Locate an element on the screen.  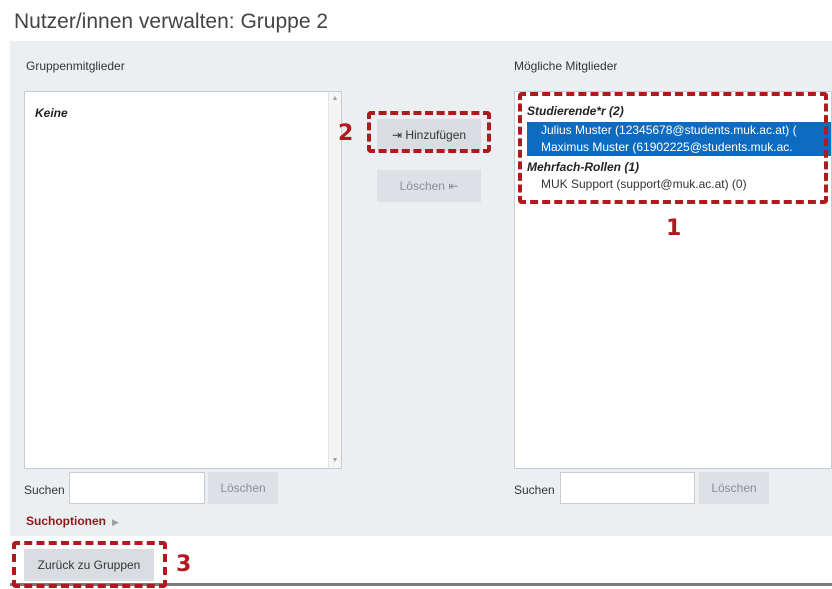
scroll-down-icon: ▼ is located at coordinates (335, 461).